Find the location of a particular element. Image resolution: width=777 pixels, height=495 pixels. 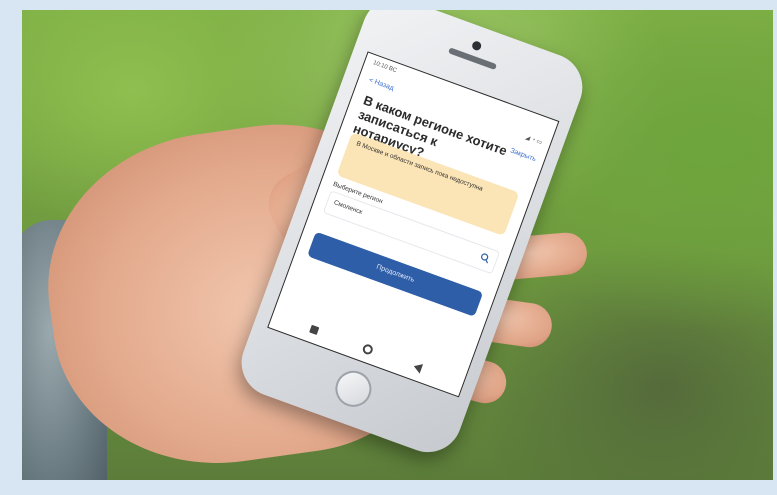

circle-icon is located at coordinates (368, 349).